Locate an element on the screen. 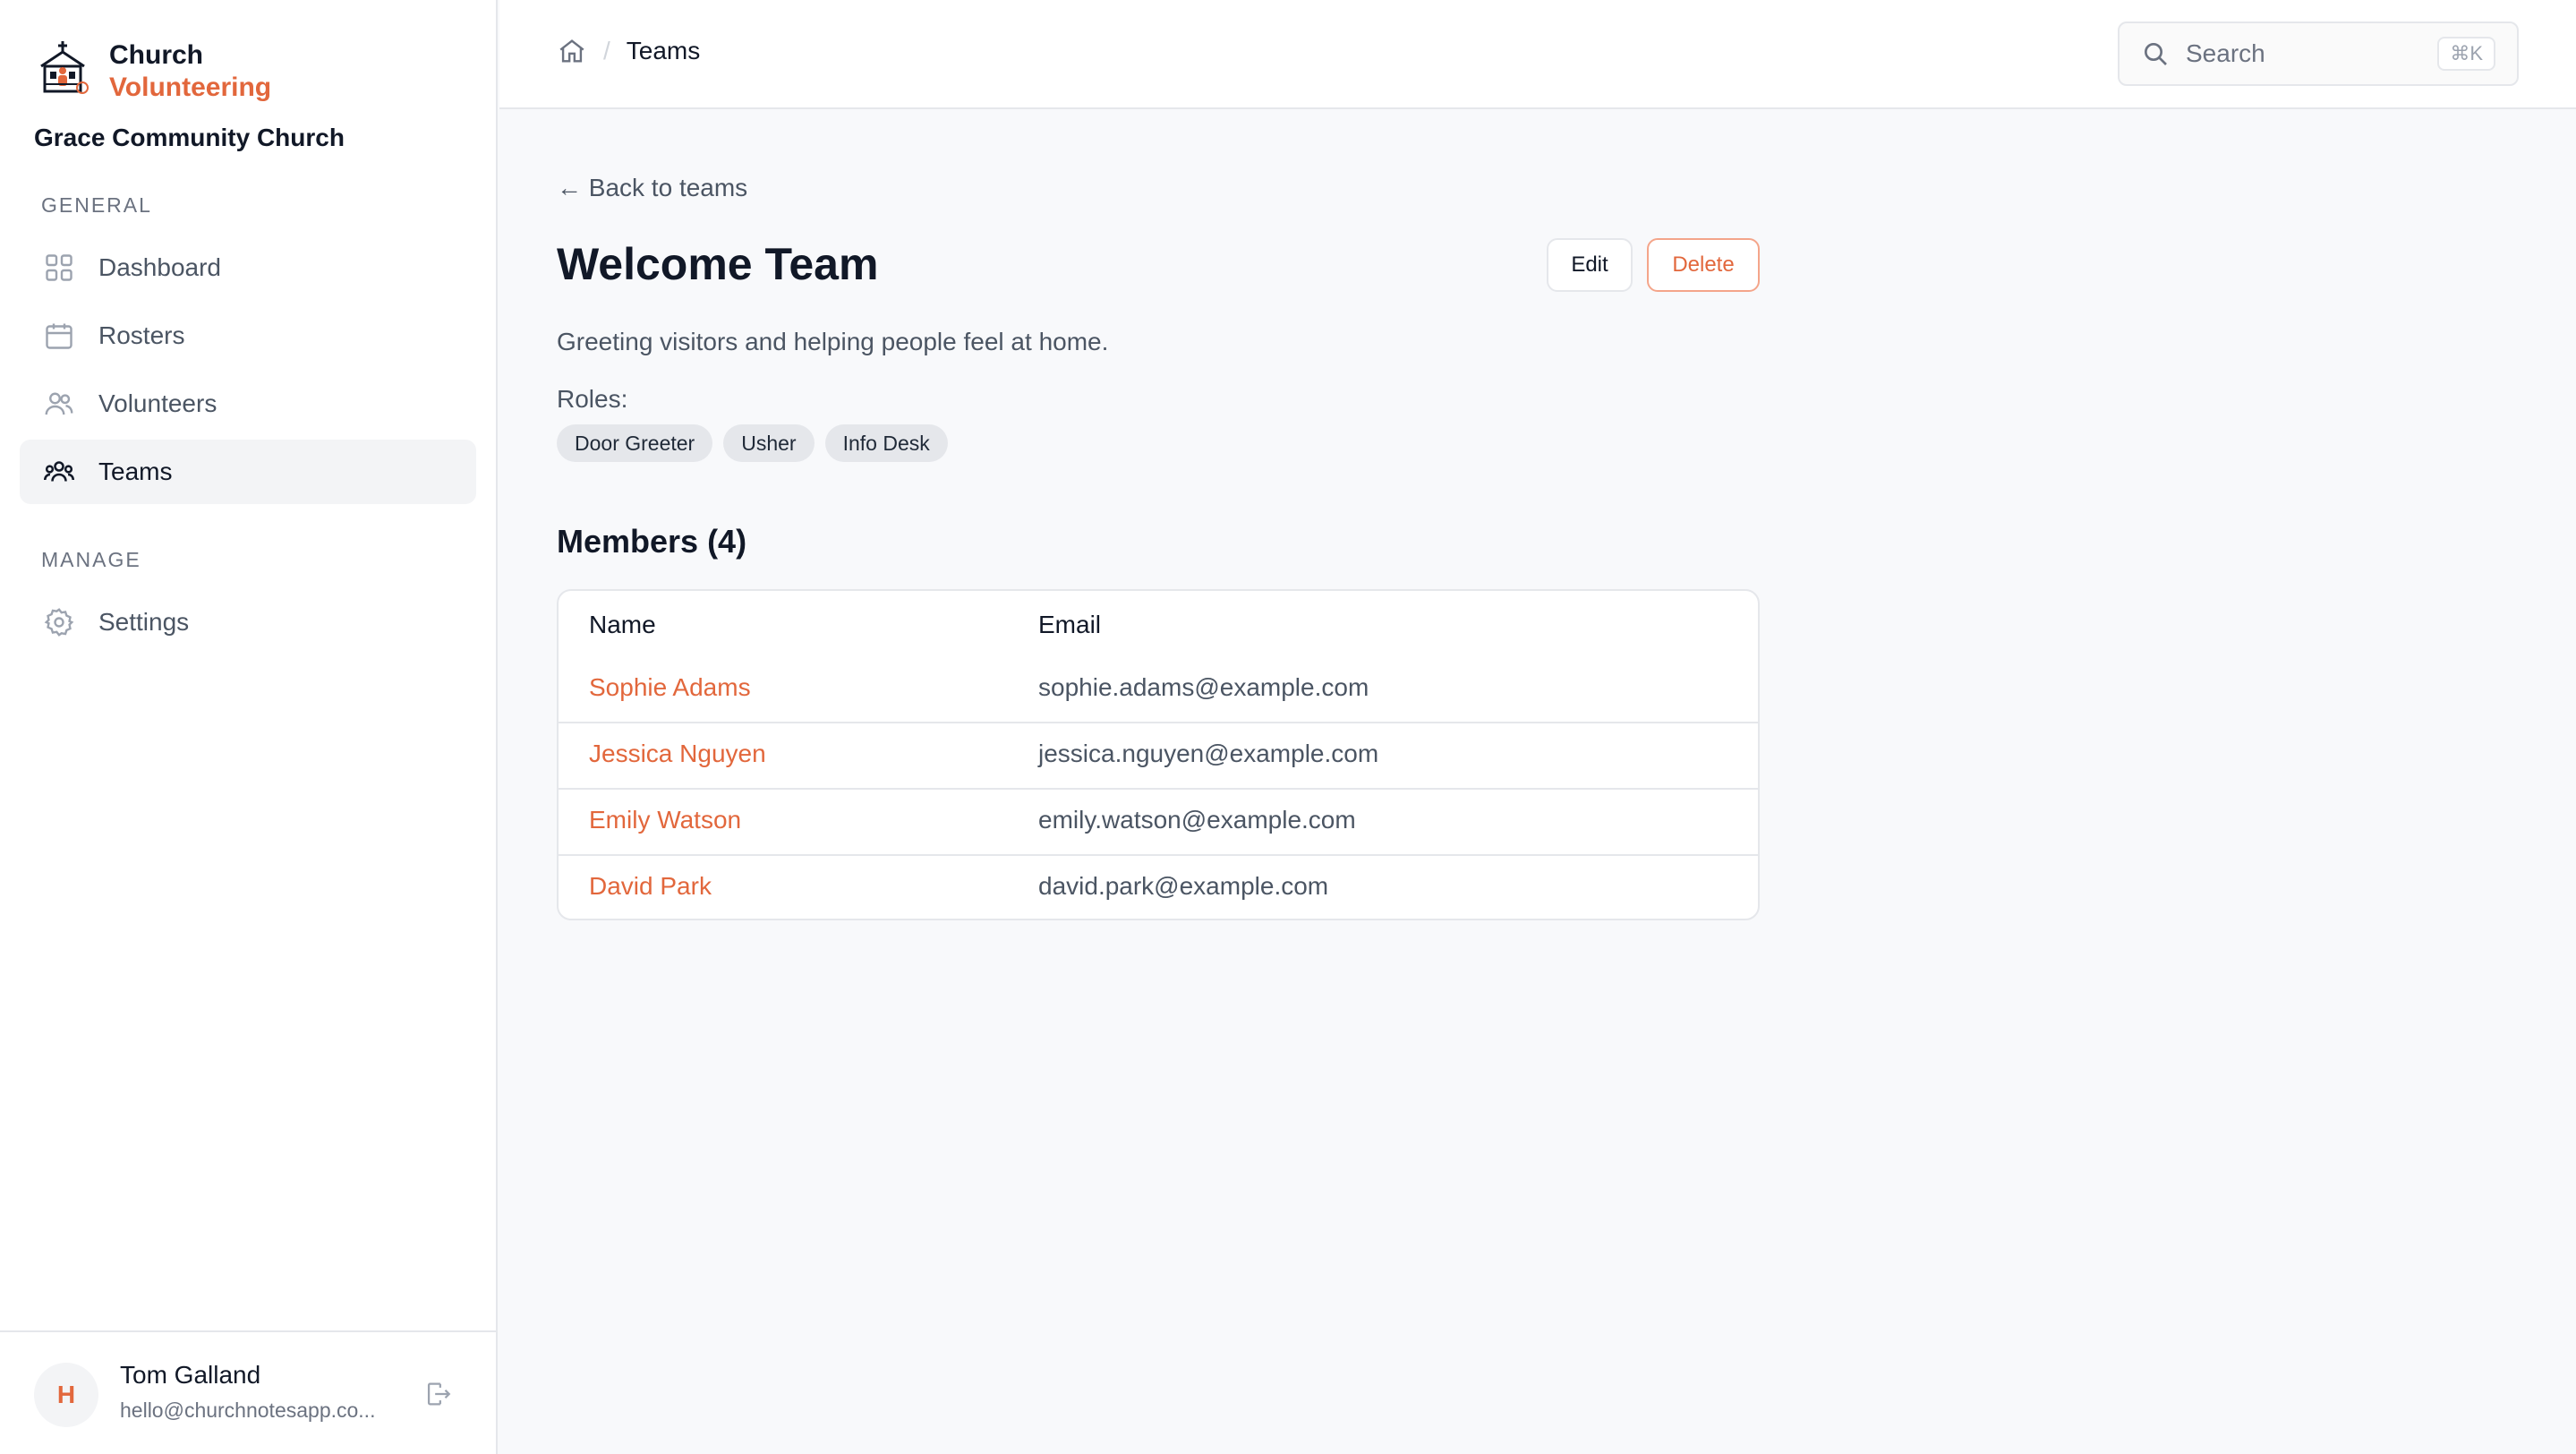 This screenshot has height=1454, width=2576. member-email: sophie.adams@example.com is located at coordinates (1203, 687).